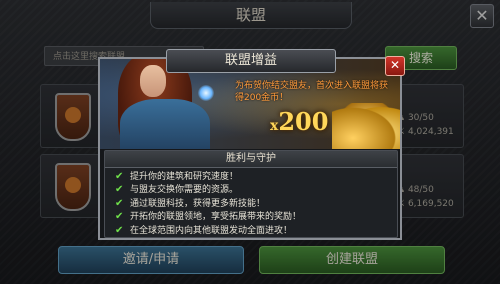  I want to click on heroine-face, so click(153, 81).